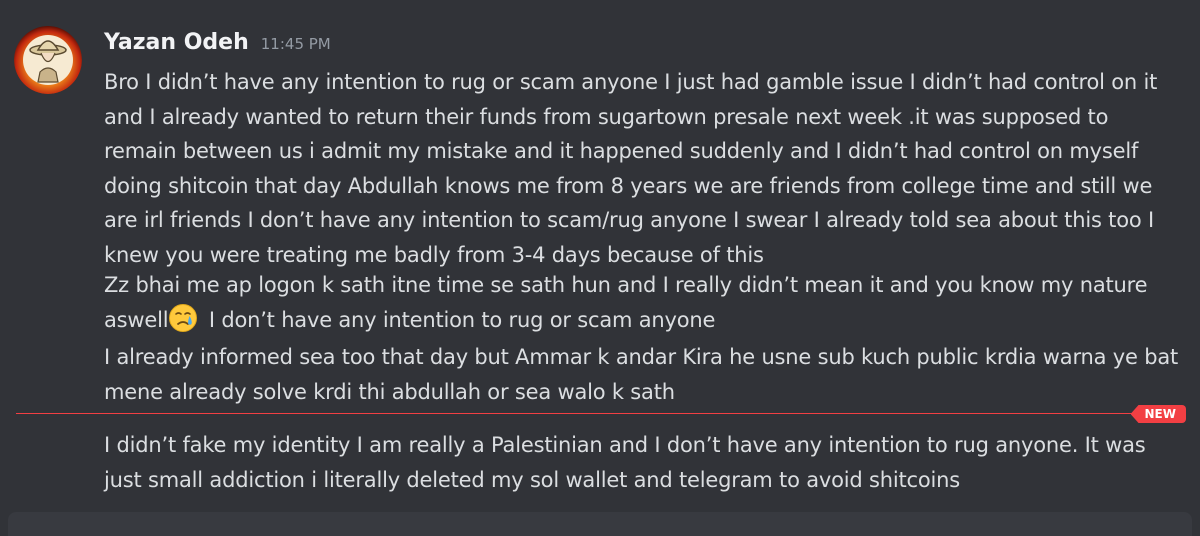 Image resolution: width=1200 pixels, height=536 pixels. Describe the element at coordinates (176, 42) in the screenshot. I see `author-name: Yazan Odeh` at that location.